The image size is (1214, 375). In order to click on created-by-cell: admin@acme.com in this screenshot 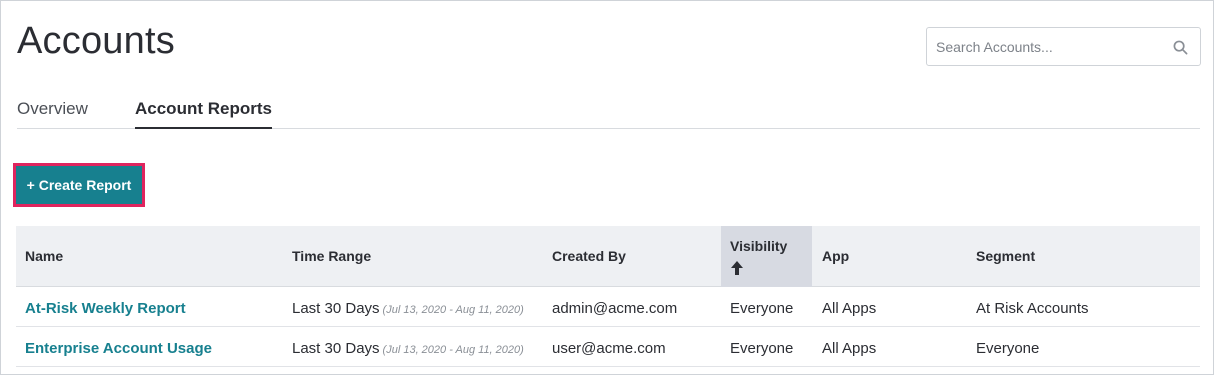, I will do `click(615, 308)`.